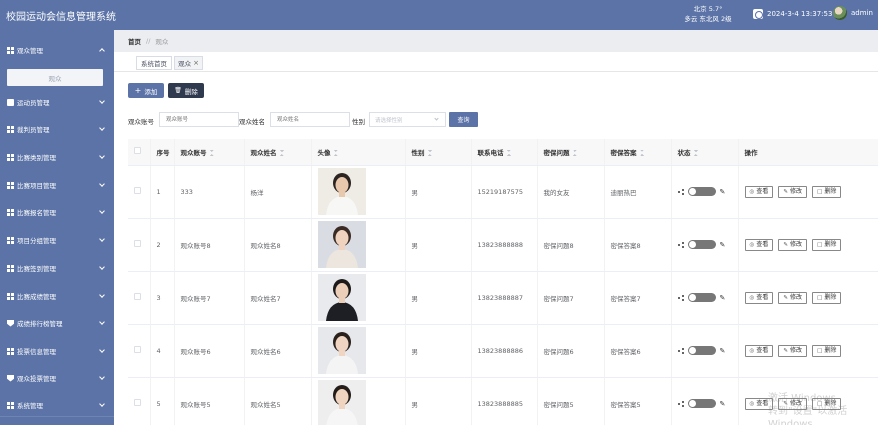  Describe the element at coordinates (30, 406) in the screenshot. I see `sidebar-item-label: 系统管理` at that location.